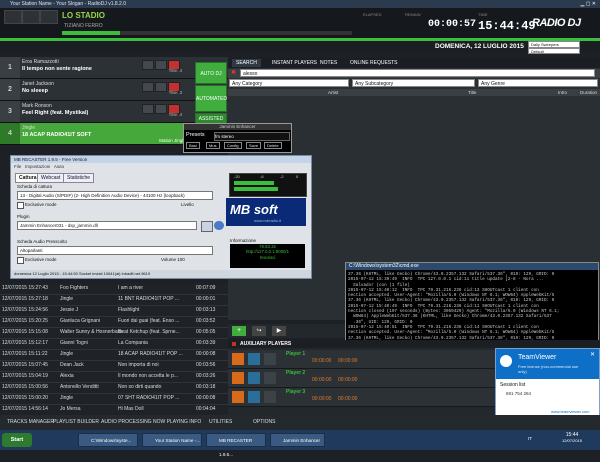  I want to click on mus-button: Mus, so click(213, 145).